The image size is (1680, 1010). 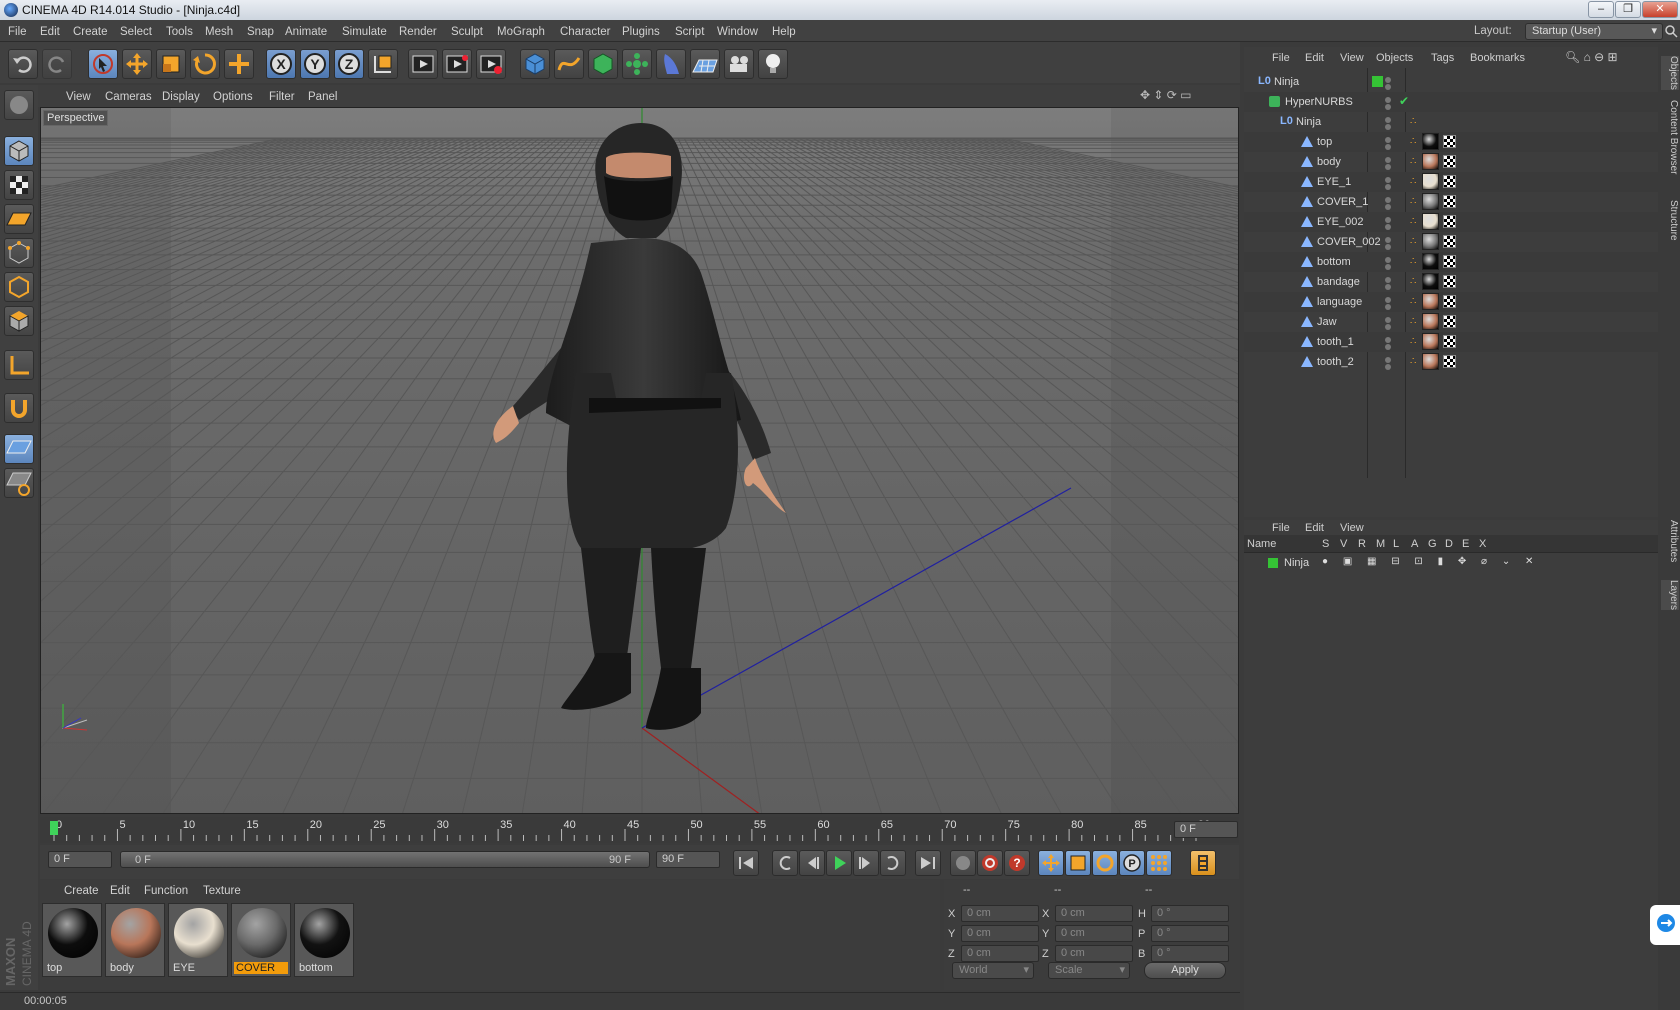 I want to click on z-axis-lock-button: Z, so click(x=349, y=64).